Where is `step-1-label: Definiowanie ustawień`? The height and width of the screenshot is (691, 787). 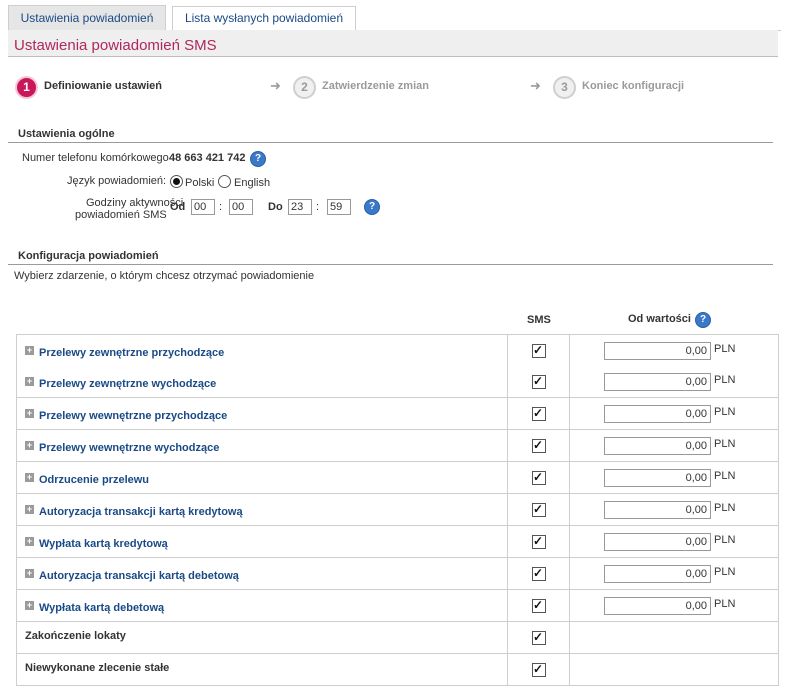 step-1-label: Definiowanie ustawień is located at coordinates (103, 86).